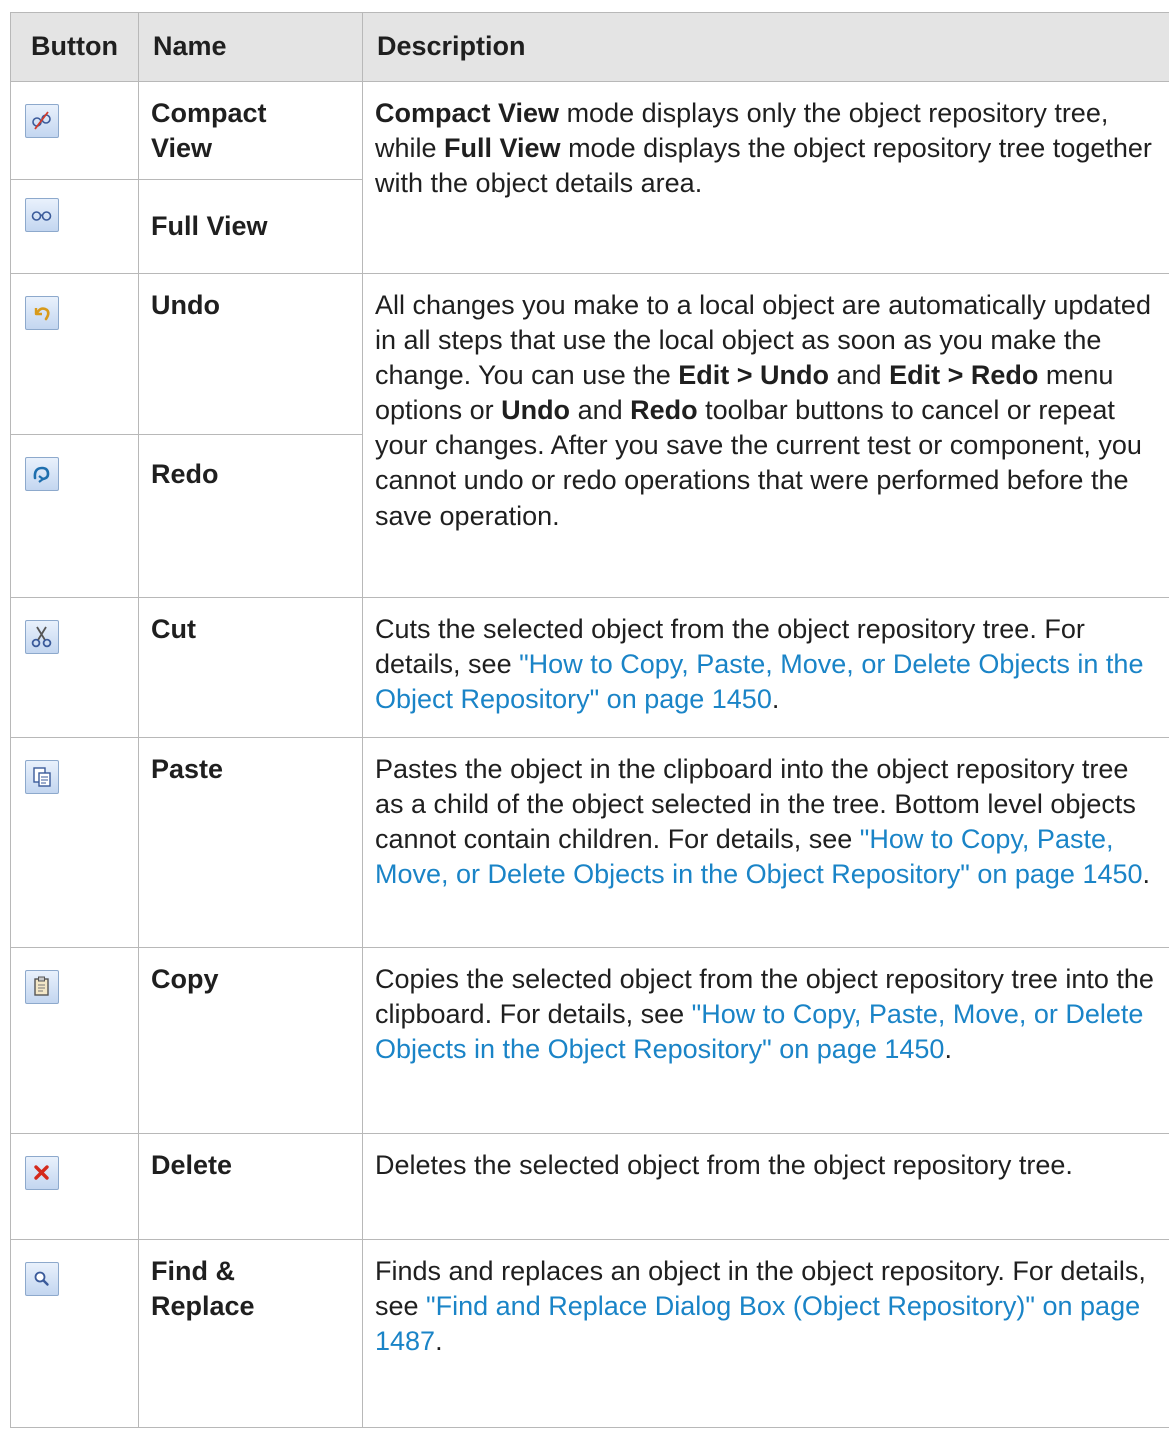 The image size is (1169, 1445). What do you see at coordinates (185, 979) in the screenshot?
I see `copy-name: Copy` at bounding box center [185, 979].